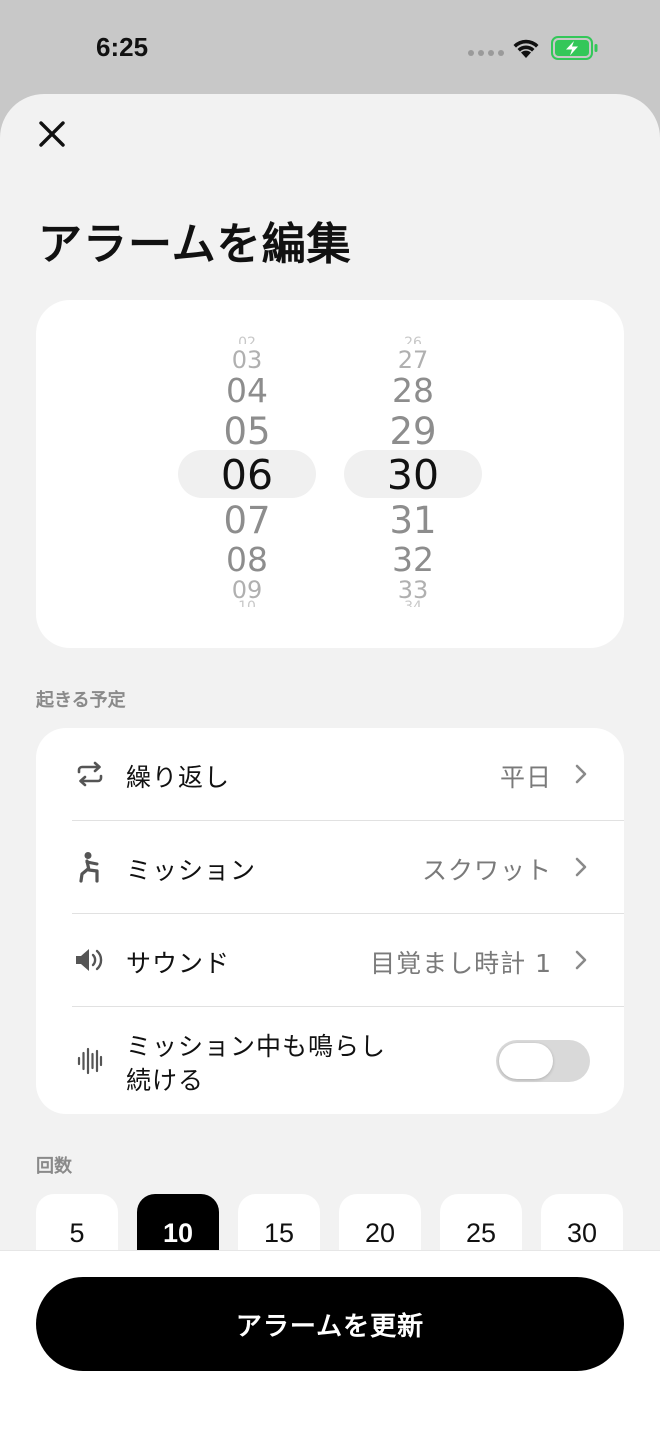 The width and height of the screenshot is (660, 1434). What do you see at coordinates (330, 47) in the screenshot?
I see `status-bar: 6:25` at bounding box center [330, 47].